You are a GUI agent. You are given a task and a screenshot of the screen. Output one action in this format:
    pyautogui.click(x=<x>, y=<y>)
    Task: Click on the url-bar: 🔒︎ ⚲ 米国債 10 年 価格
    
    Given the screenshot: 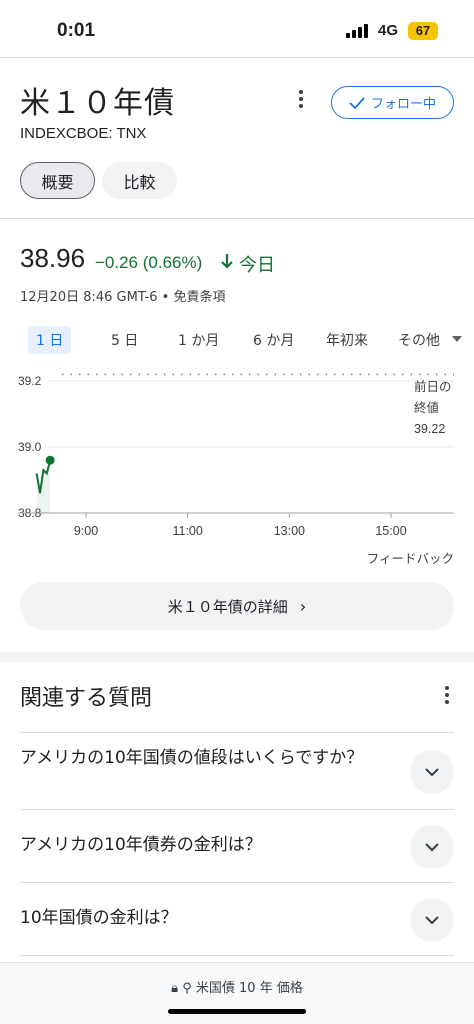 What is the action you would take?
    pyautogui.click(x=237, y=993)
    